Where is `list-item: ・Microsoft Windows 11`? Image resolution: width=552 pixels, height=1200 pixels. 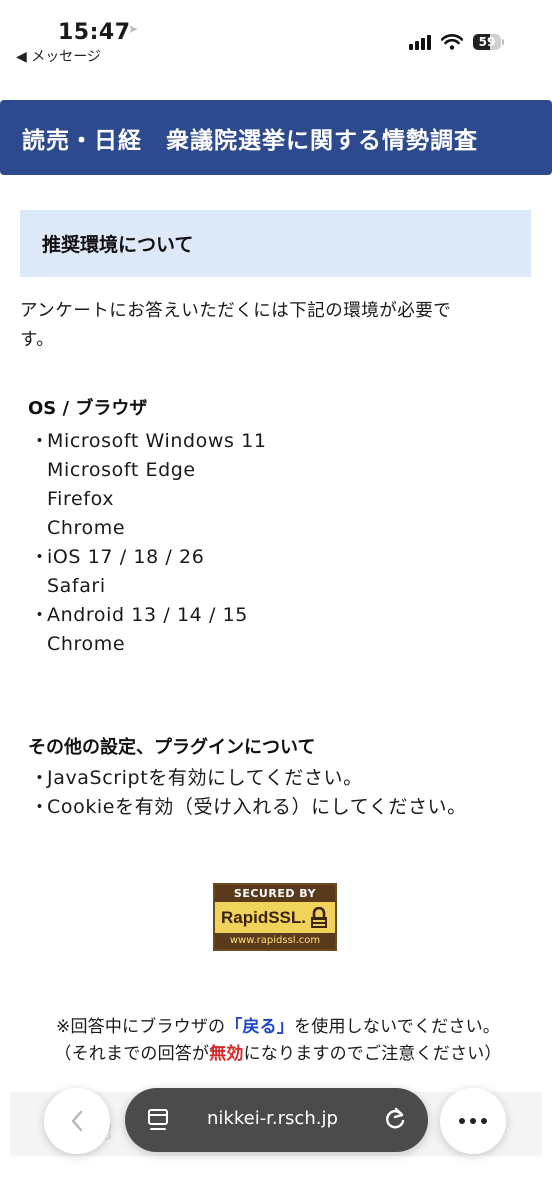 list-item: ・Microsoft Windows 11 is located at coordinates (148, 441).